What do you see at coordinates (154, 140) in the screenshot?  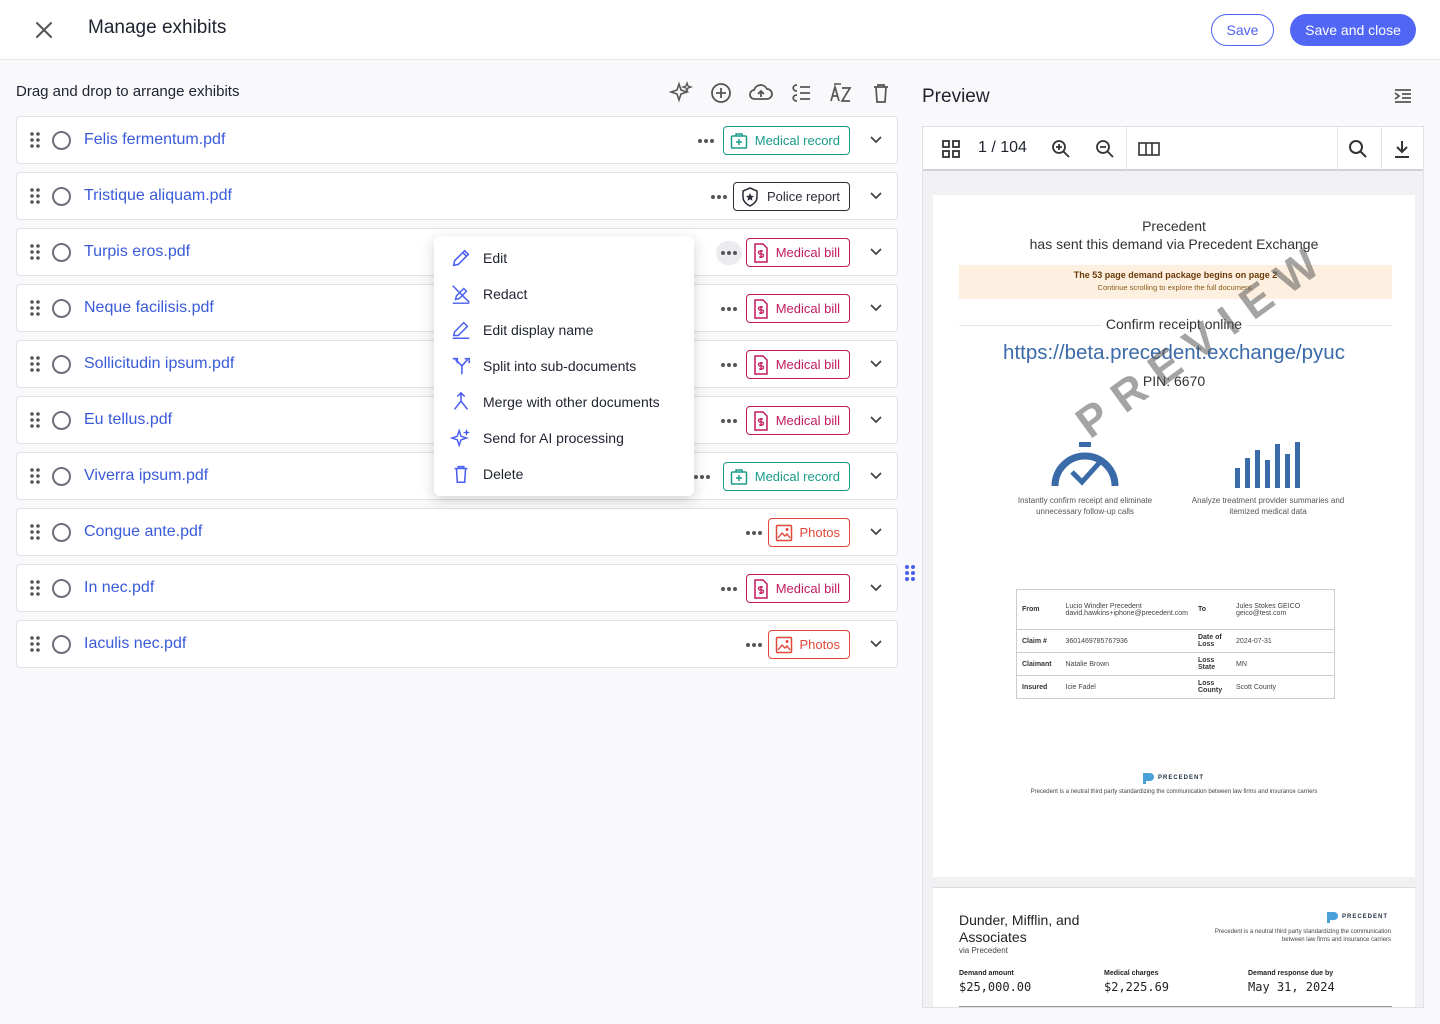 I see `exhibit-name-link: Felis fermentum.pdf` at bounding box center [154, 140].